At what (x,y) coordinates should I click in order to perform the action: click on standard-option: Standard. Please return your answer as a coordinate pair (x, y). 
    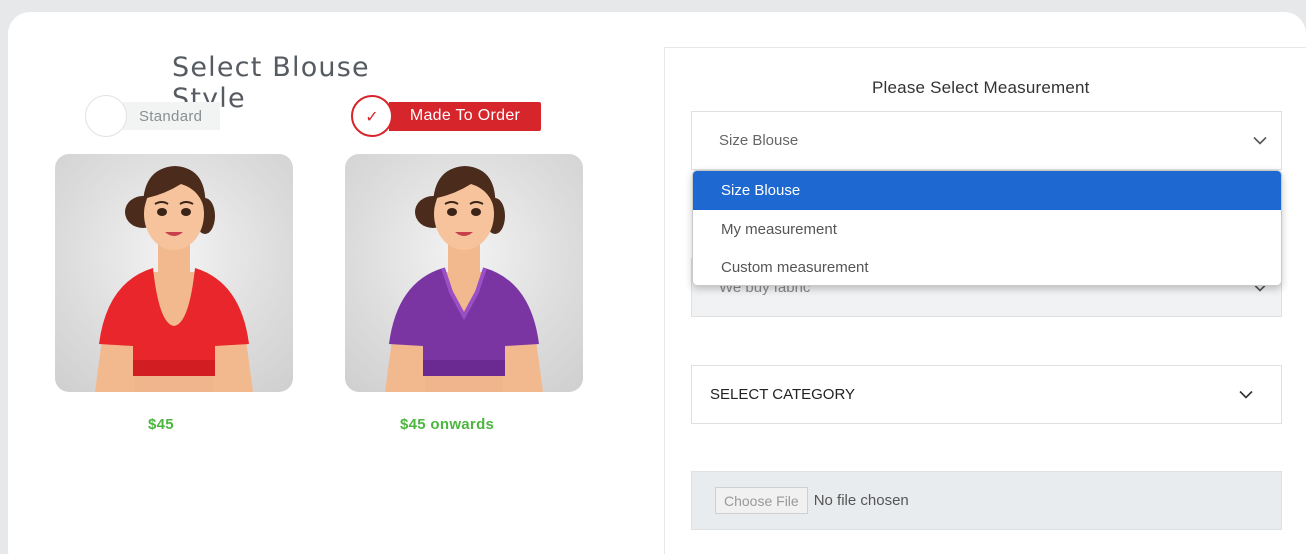
    Looking at the image, I should click on (153, 116).